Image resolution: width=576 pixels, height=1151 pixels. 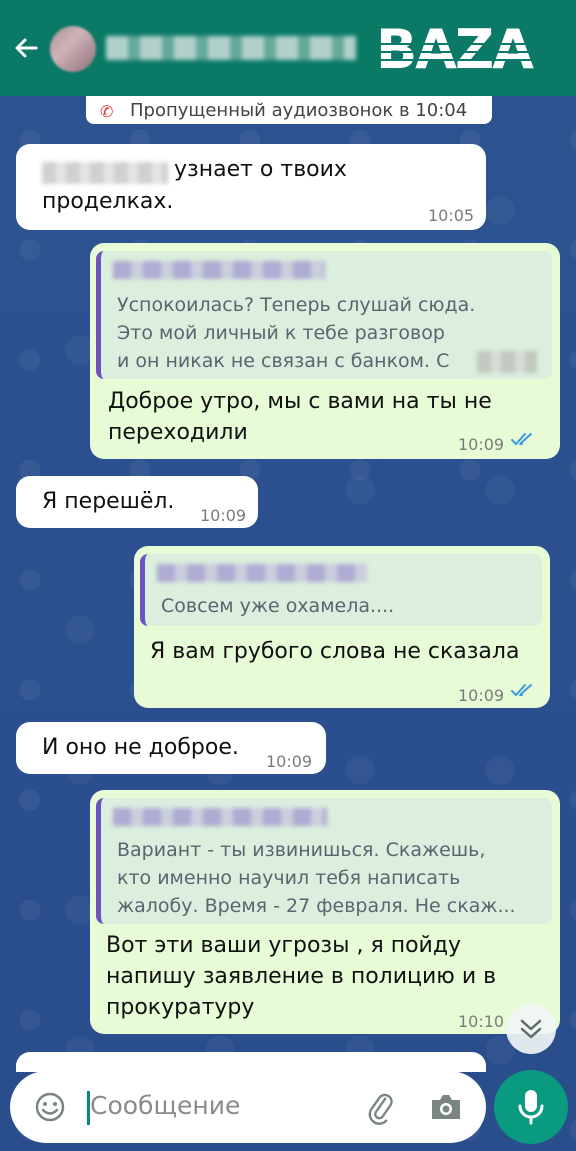 I want to click on message-time: 10:10, so click(x=481, y=1021).